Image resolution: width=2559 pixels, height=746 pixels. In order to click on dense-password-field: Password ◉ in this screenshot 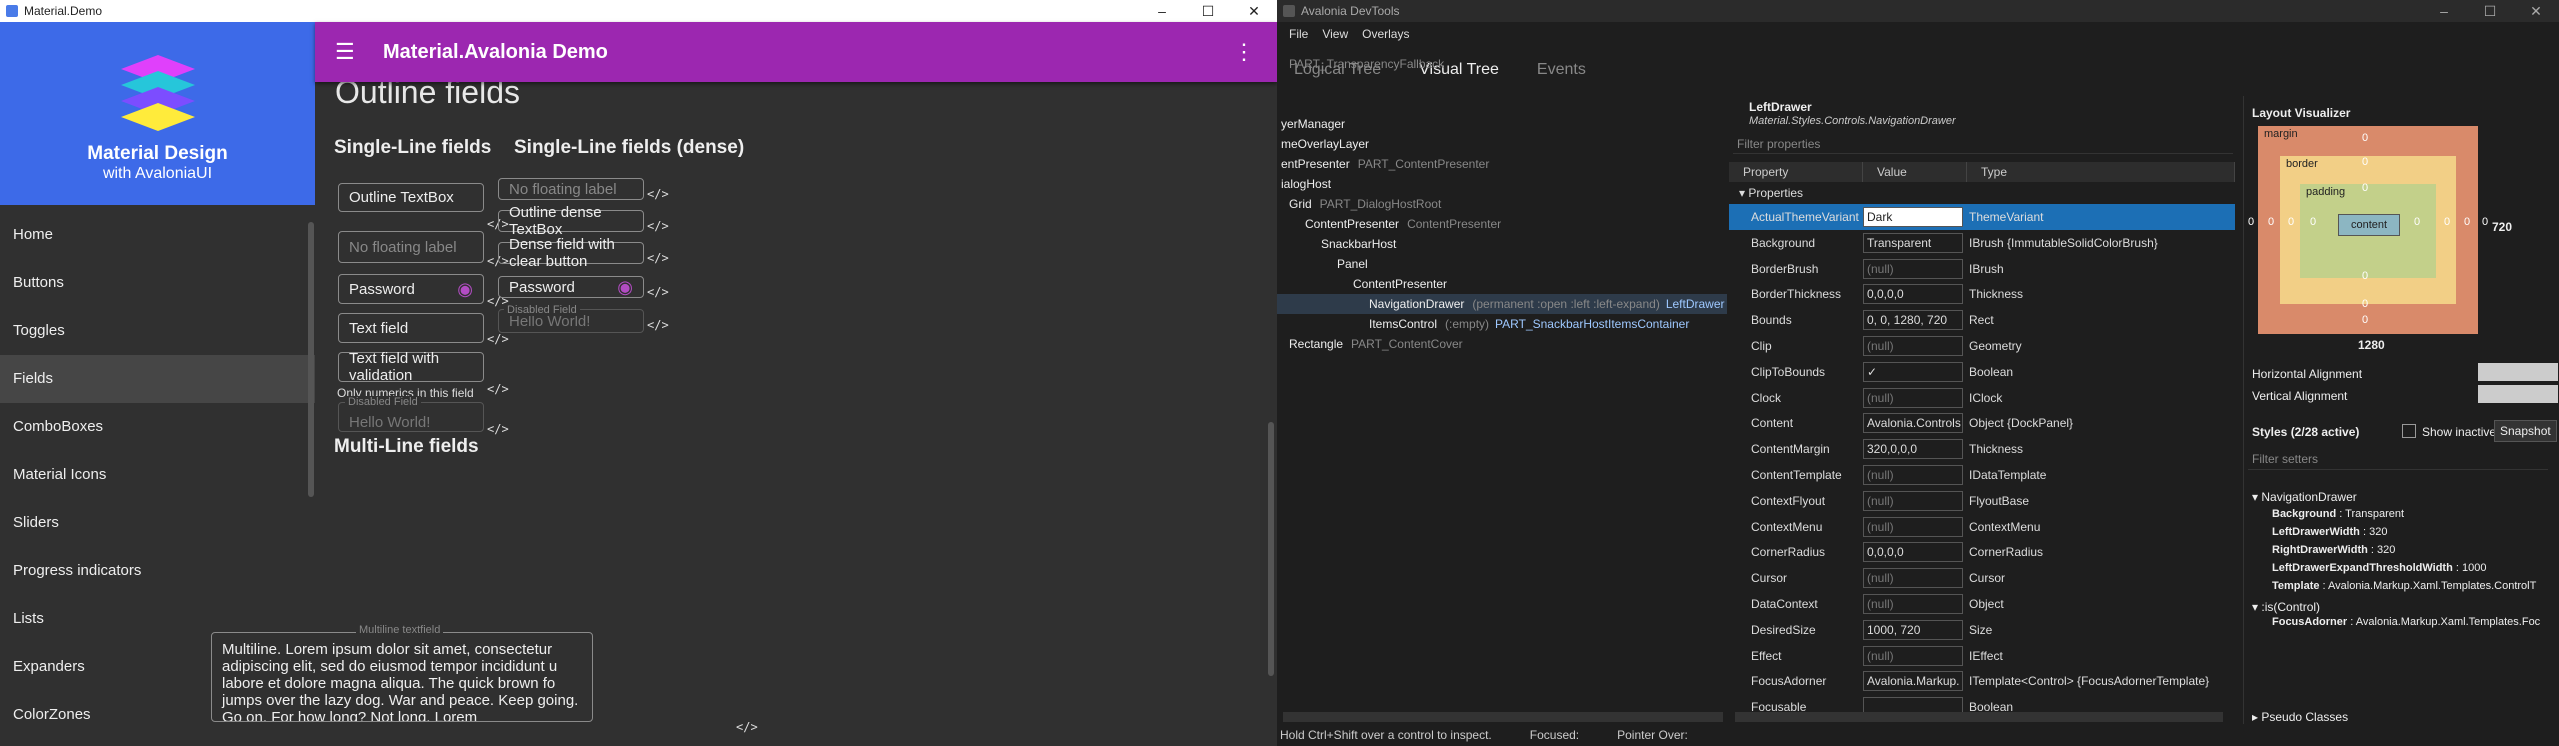, I will do `click(571, 287)`.